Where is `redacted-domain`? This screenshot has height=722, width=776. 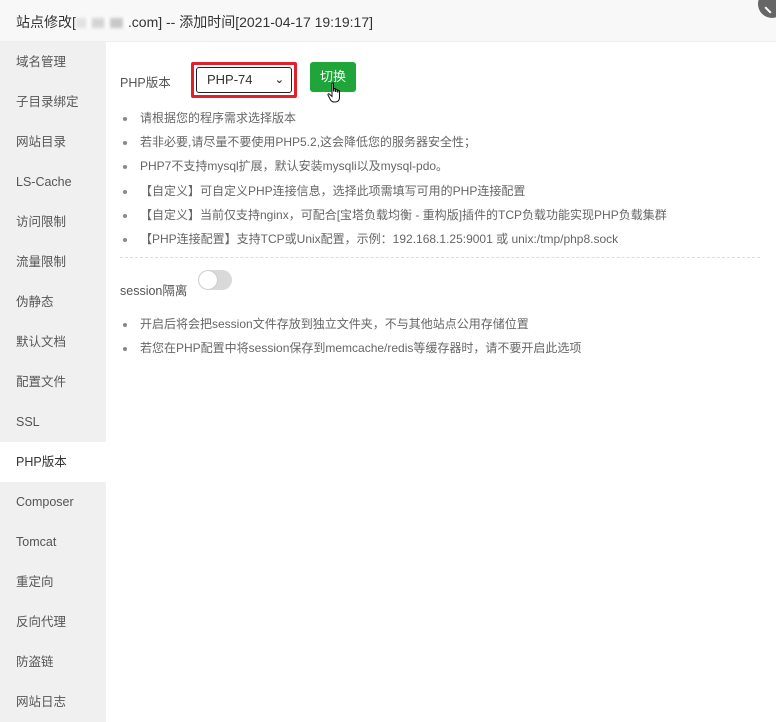 redacted-domain is located at coordinates (101, 23).